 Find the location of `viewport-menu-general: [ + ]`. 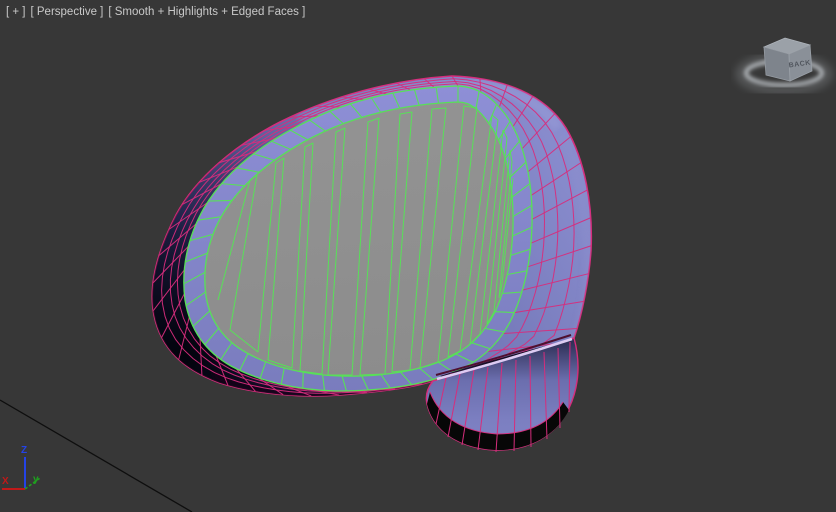

viewport-menu-general: [ + ] is located at coordinates (16, 12).